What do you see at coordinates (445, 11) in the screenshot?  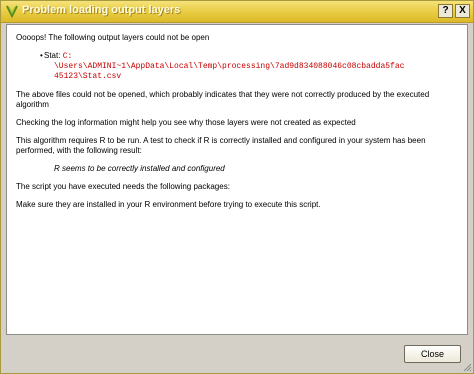 I see `help-button: ?` at bounding box center [445, 11].